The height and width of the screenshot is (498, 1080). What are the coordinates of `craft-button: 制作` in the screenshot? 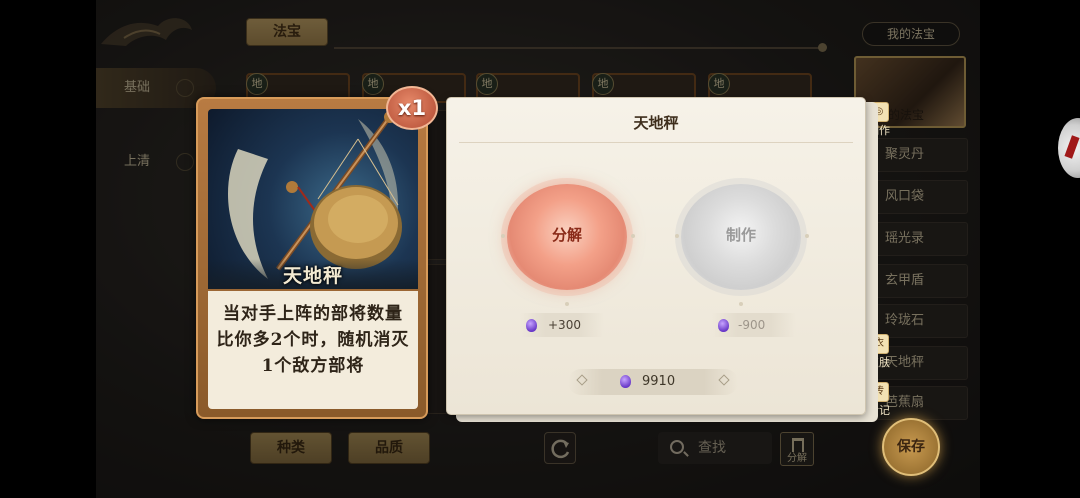 It's located at (741, 237).